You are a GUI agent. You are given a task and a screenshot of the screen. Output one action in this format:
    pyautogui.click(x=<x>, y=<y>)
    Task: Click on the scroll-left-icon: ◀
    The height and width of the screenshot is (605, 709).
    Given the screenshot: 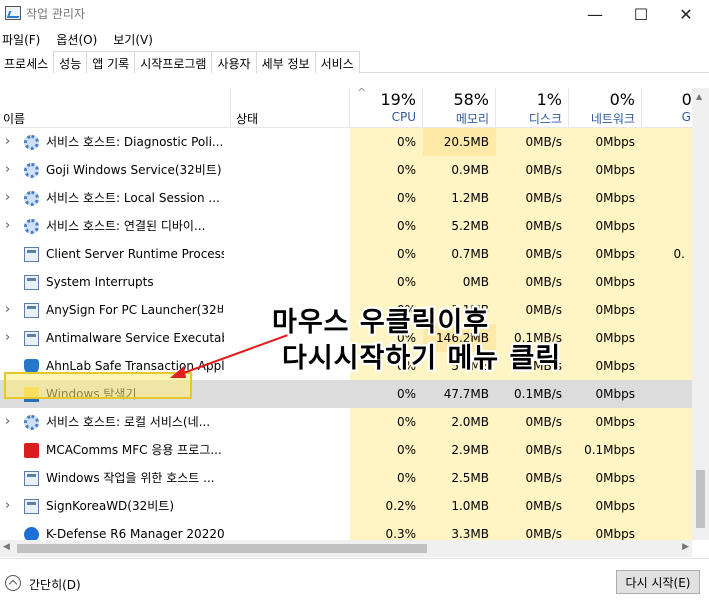 What is the action you would take?
    pyautogui.click(x=6, y=547)
    